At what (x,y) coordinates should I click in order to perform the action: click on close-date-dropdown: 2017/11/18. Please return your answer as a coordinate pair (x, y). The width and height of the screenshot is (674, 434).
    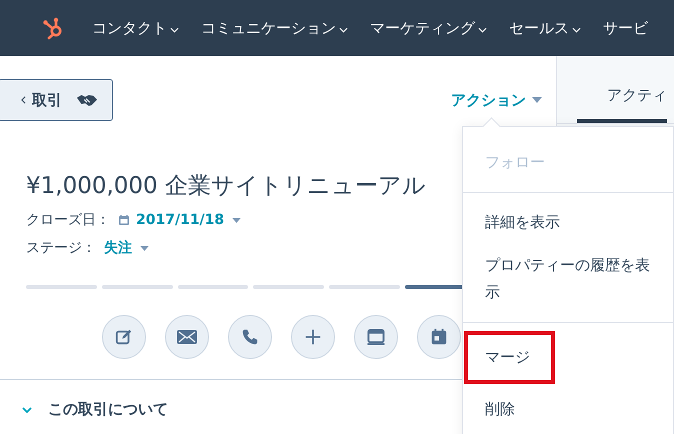
    Looking at the image, I should click on (189, 220).